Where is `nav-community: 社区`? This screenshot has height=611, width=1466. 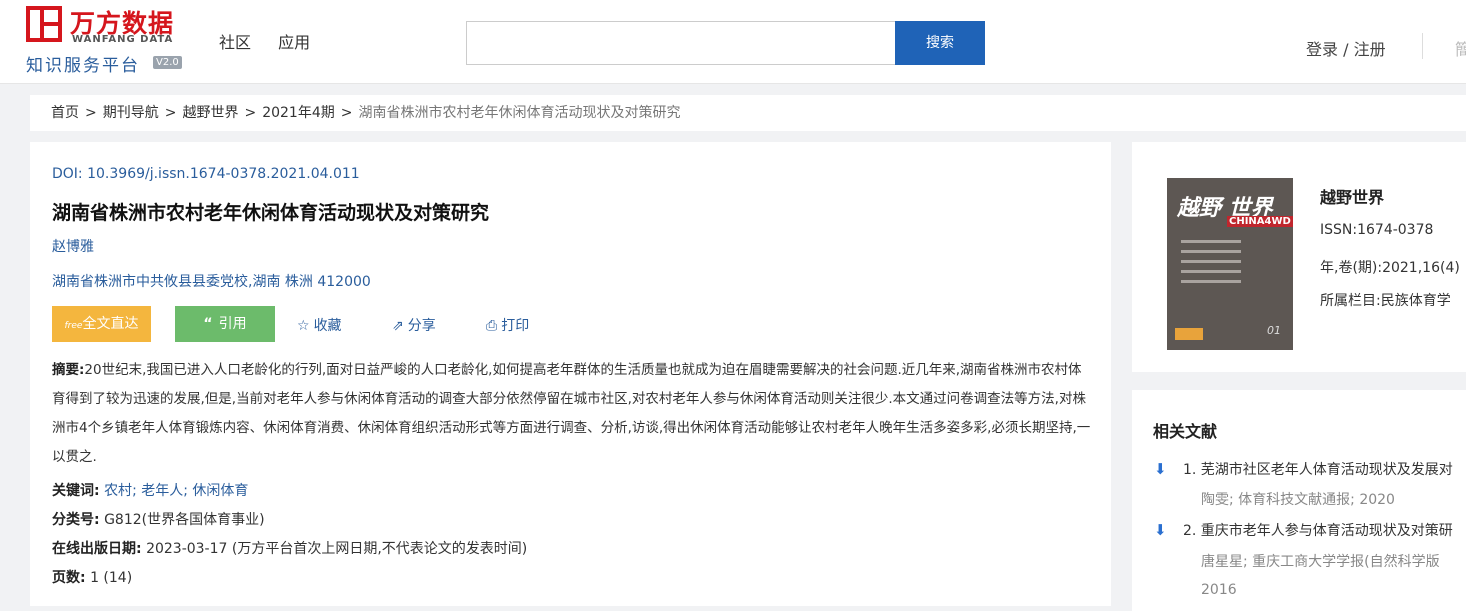
nav-community: 社区 is located at coordinates (235, 42).